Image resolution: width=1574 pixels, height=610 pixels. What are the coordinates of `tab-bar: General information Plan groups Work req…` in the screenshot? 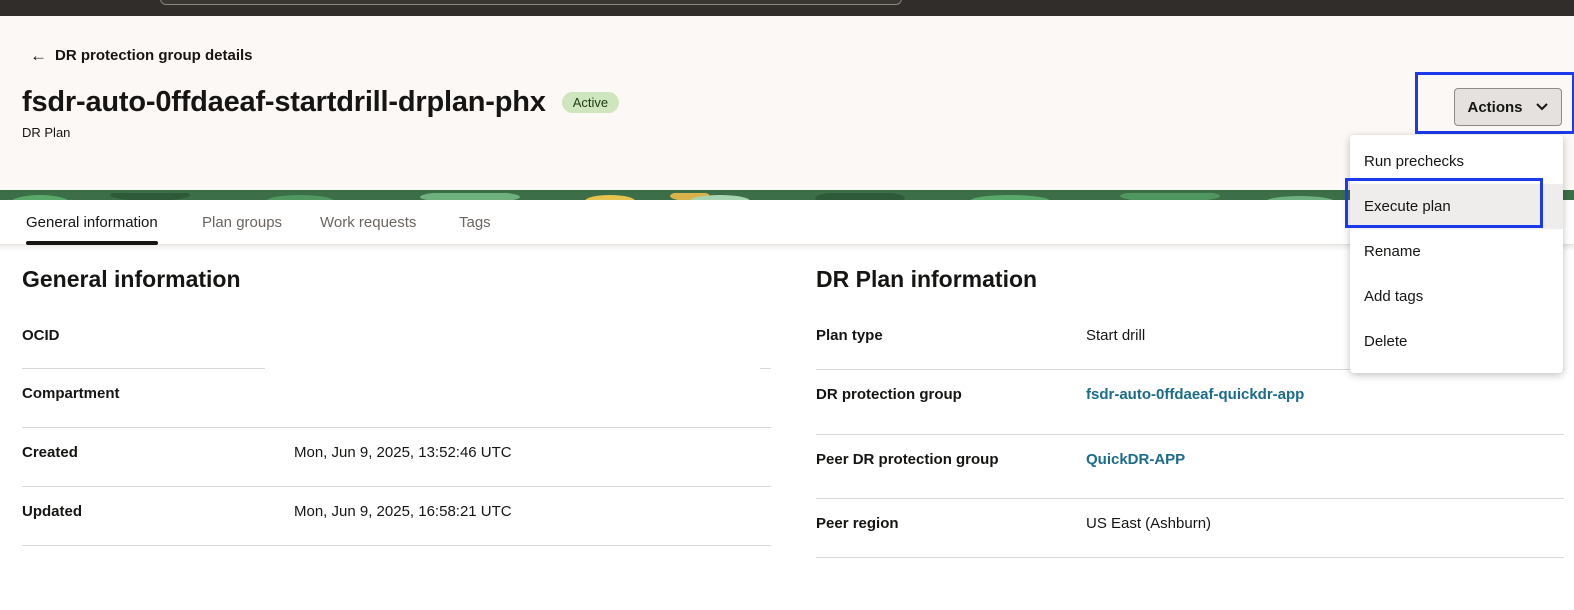 It's located at (787, 222).